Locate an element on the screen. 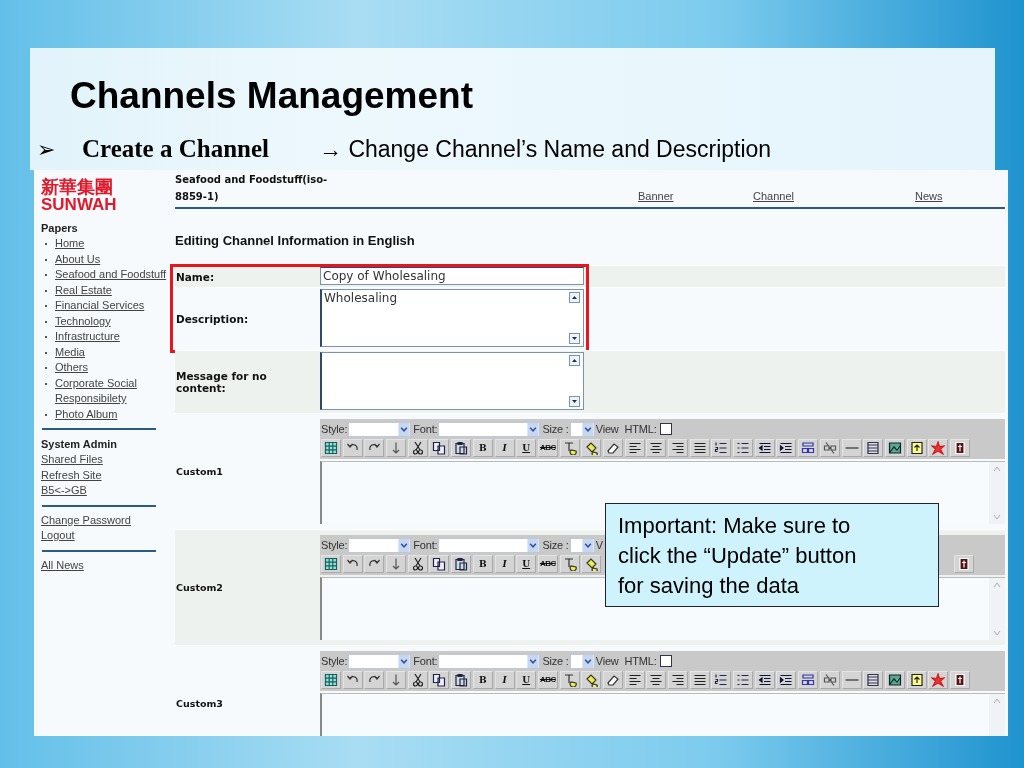  page-title: Seafood and Foodstuff(iso- 8859-1) is located at coordinates (252, 188).